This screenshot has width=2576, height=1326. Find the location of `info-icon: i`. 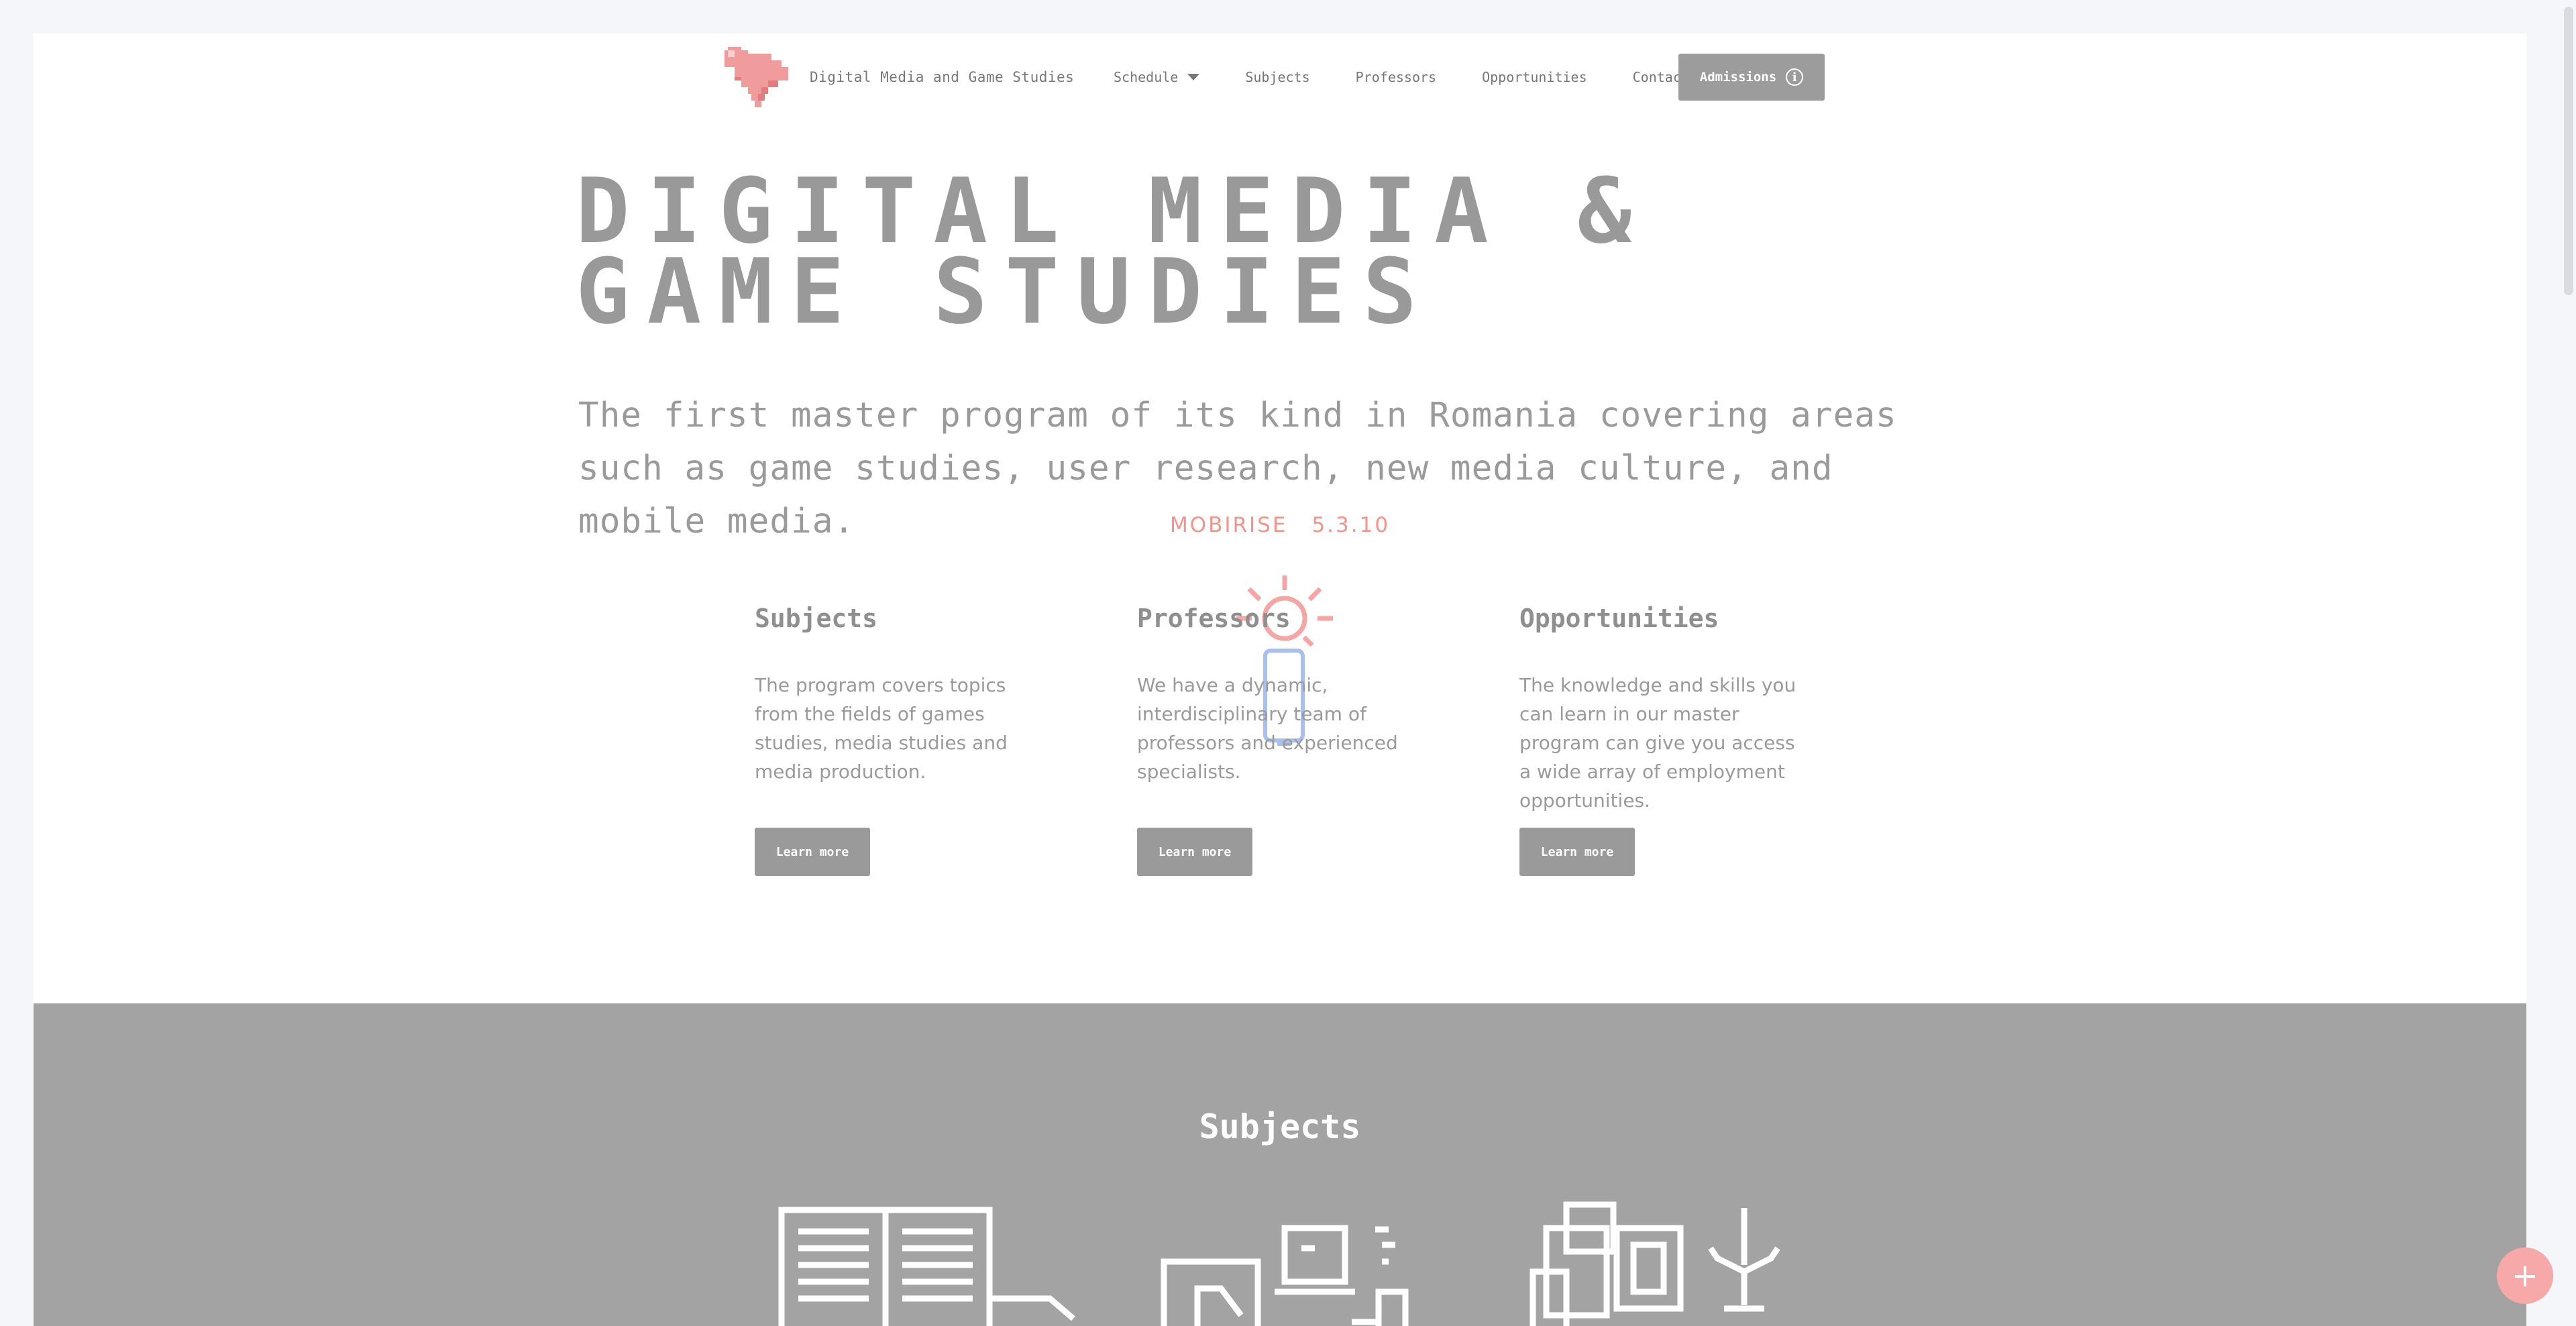

info-icon: i is located at coordinates (1795, 77).